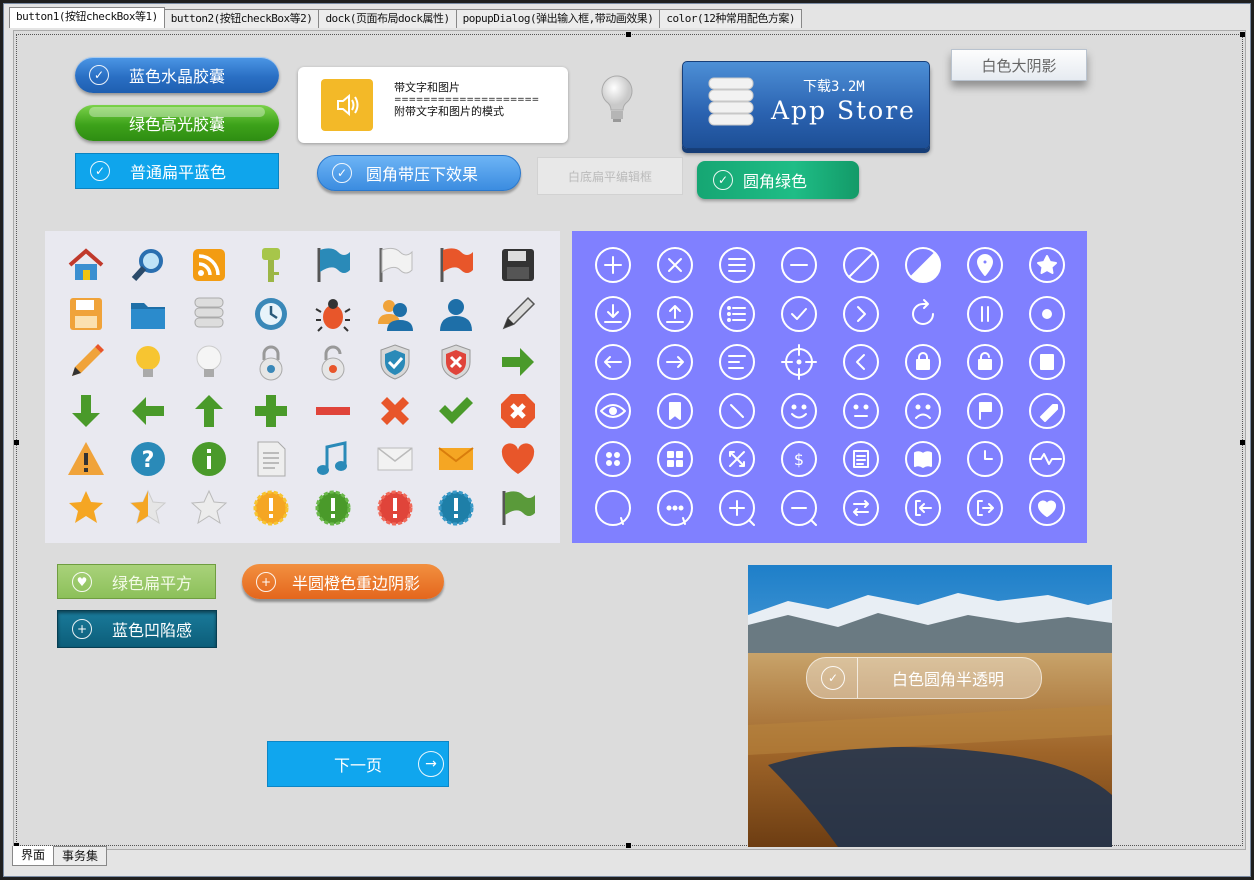  I want to click on lightbulb-icon, so click(617, 99).